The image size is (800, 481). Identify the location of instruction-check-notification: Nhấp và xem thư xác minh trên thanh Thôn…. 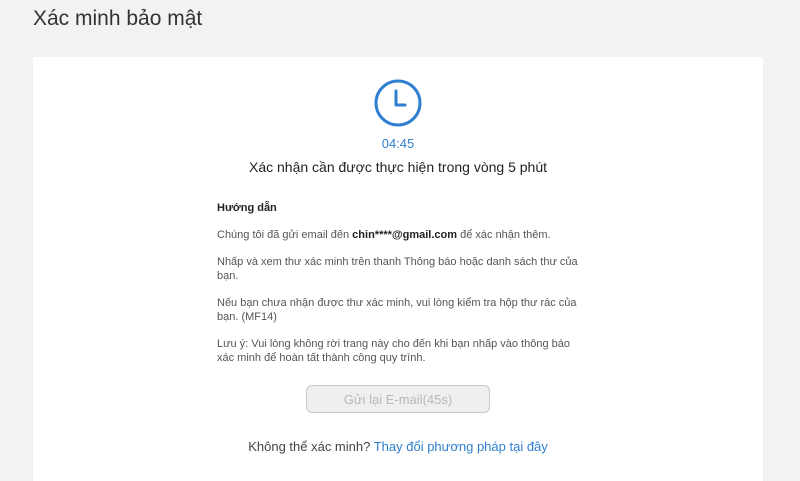
(397, 269).